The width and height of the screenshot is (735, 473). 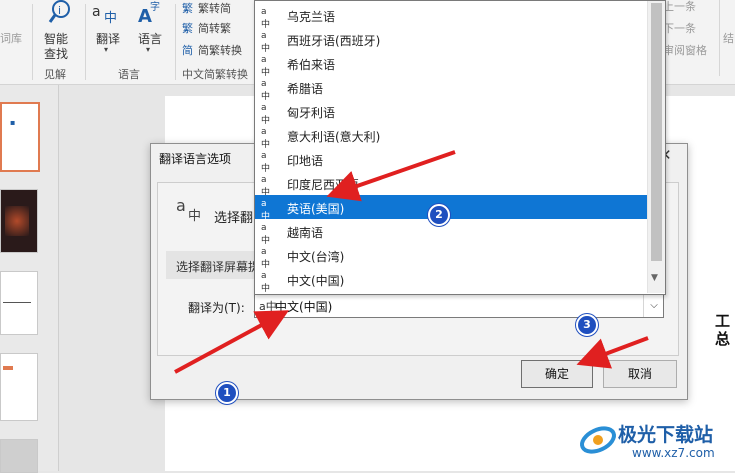 What do you see at coordinates (439, 215) in the screenshot?
I see `step-badge-2: 2` at bounding box center [439, 215].